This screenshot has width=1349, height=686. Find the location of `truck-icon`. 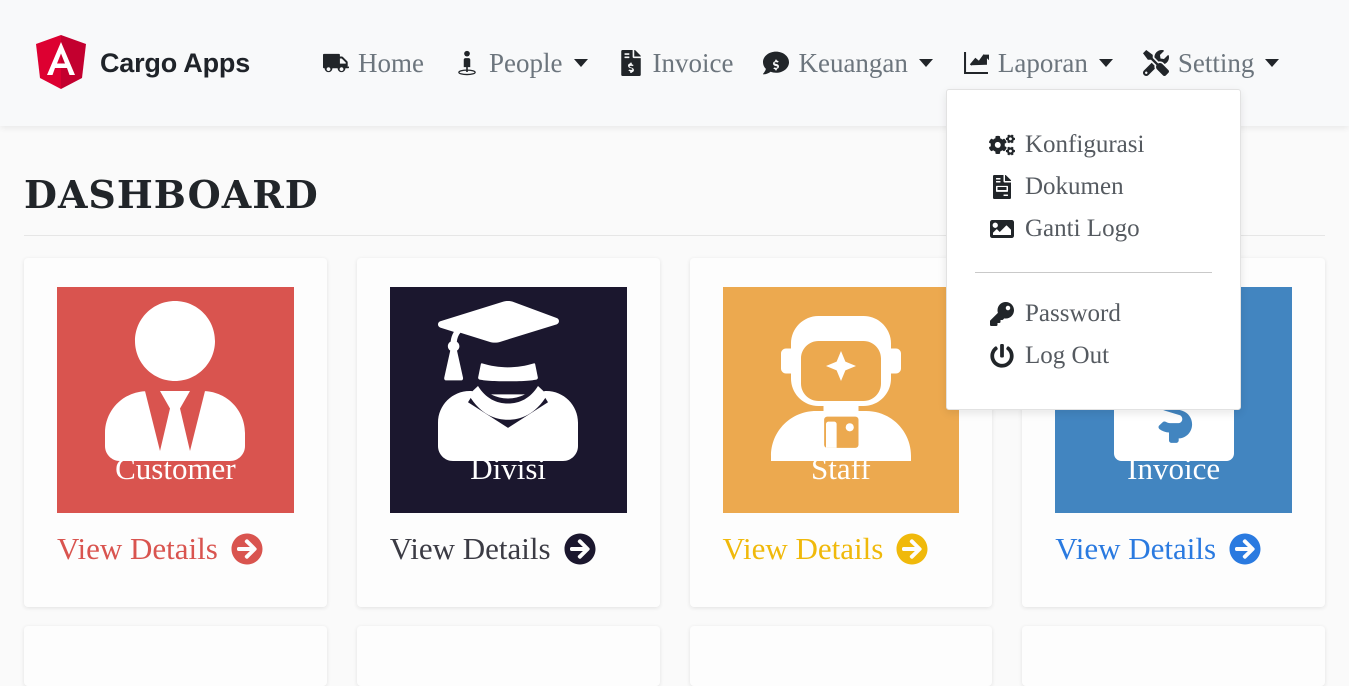

truck-icon is located at coordinates (336, 63).